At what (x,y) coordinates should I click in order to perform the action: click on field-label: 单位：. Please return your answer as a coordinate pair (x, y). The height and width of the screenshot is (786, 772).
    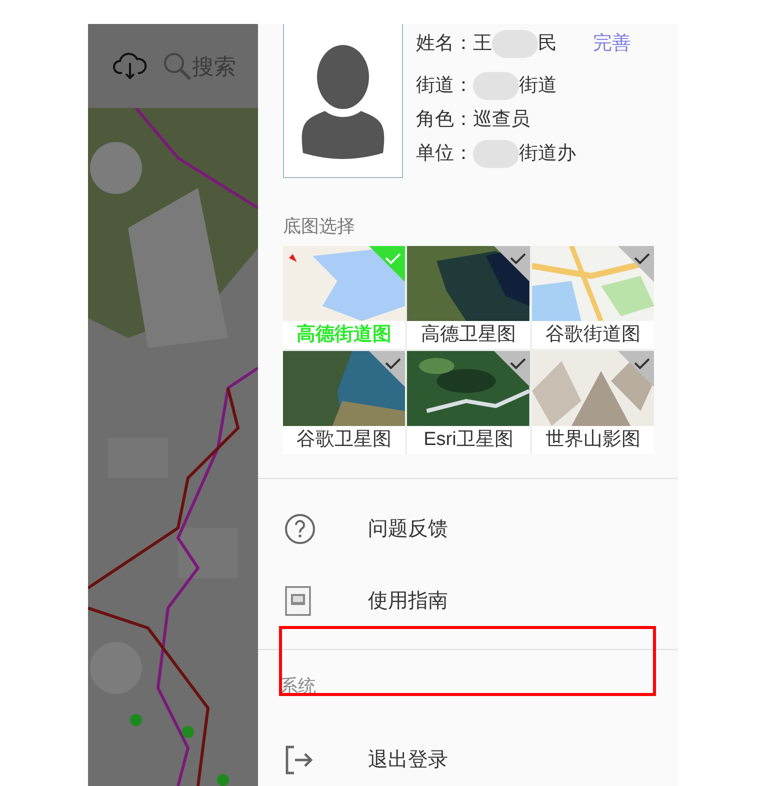
    Looking at the image, I should click on (444, 154).